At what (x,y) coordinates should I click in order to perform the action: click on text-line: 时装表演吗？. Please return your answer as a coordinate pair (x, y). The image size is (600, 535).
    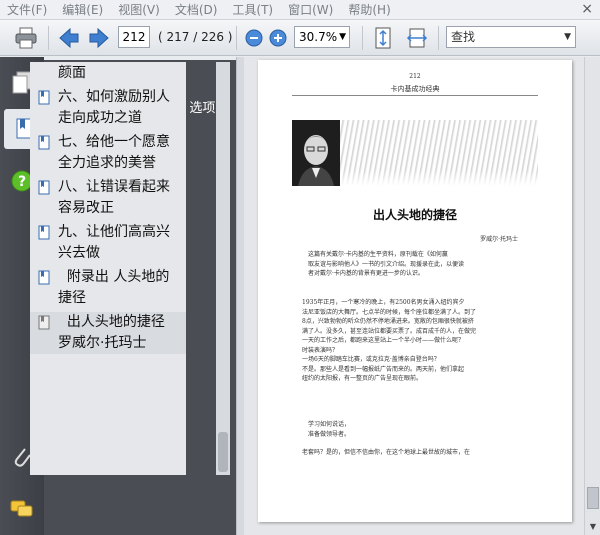
    Looking at the image, I should click on (320, 350).